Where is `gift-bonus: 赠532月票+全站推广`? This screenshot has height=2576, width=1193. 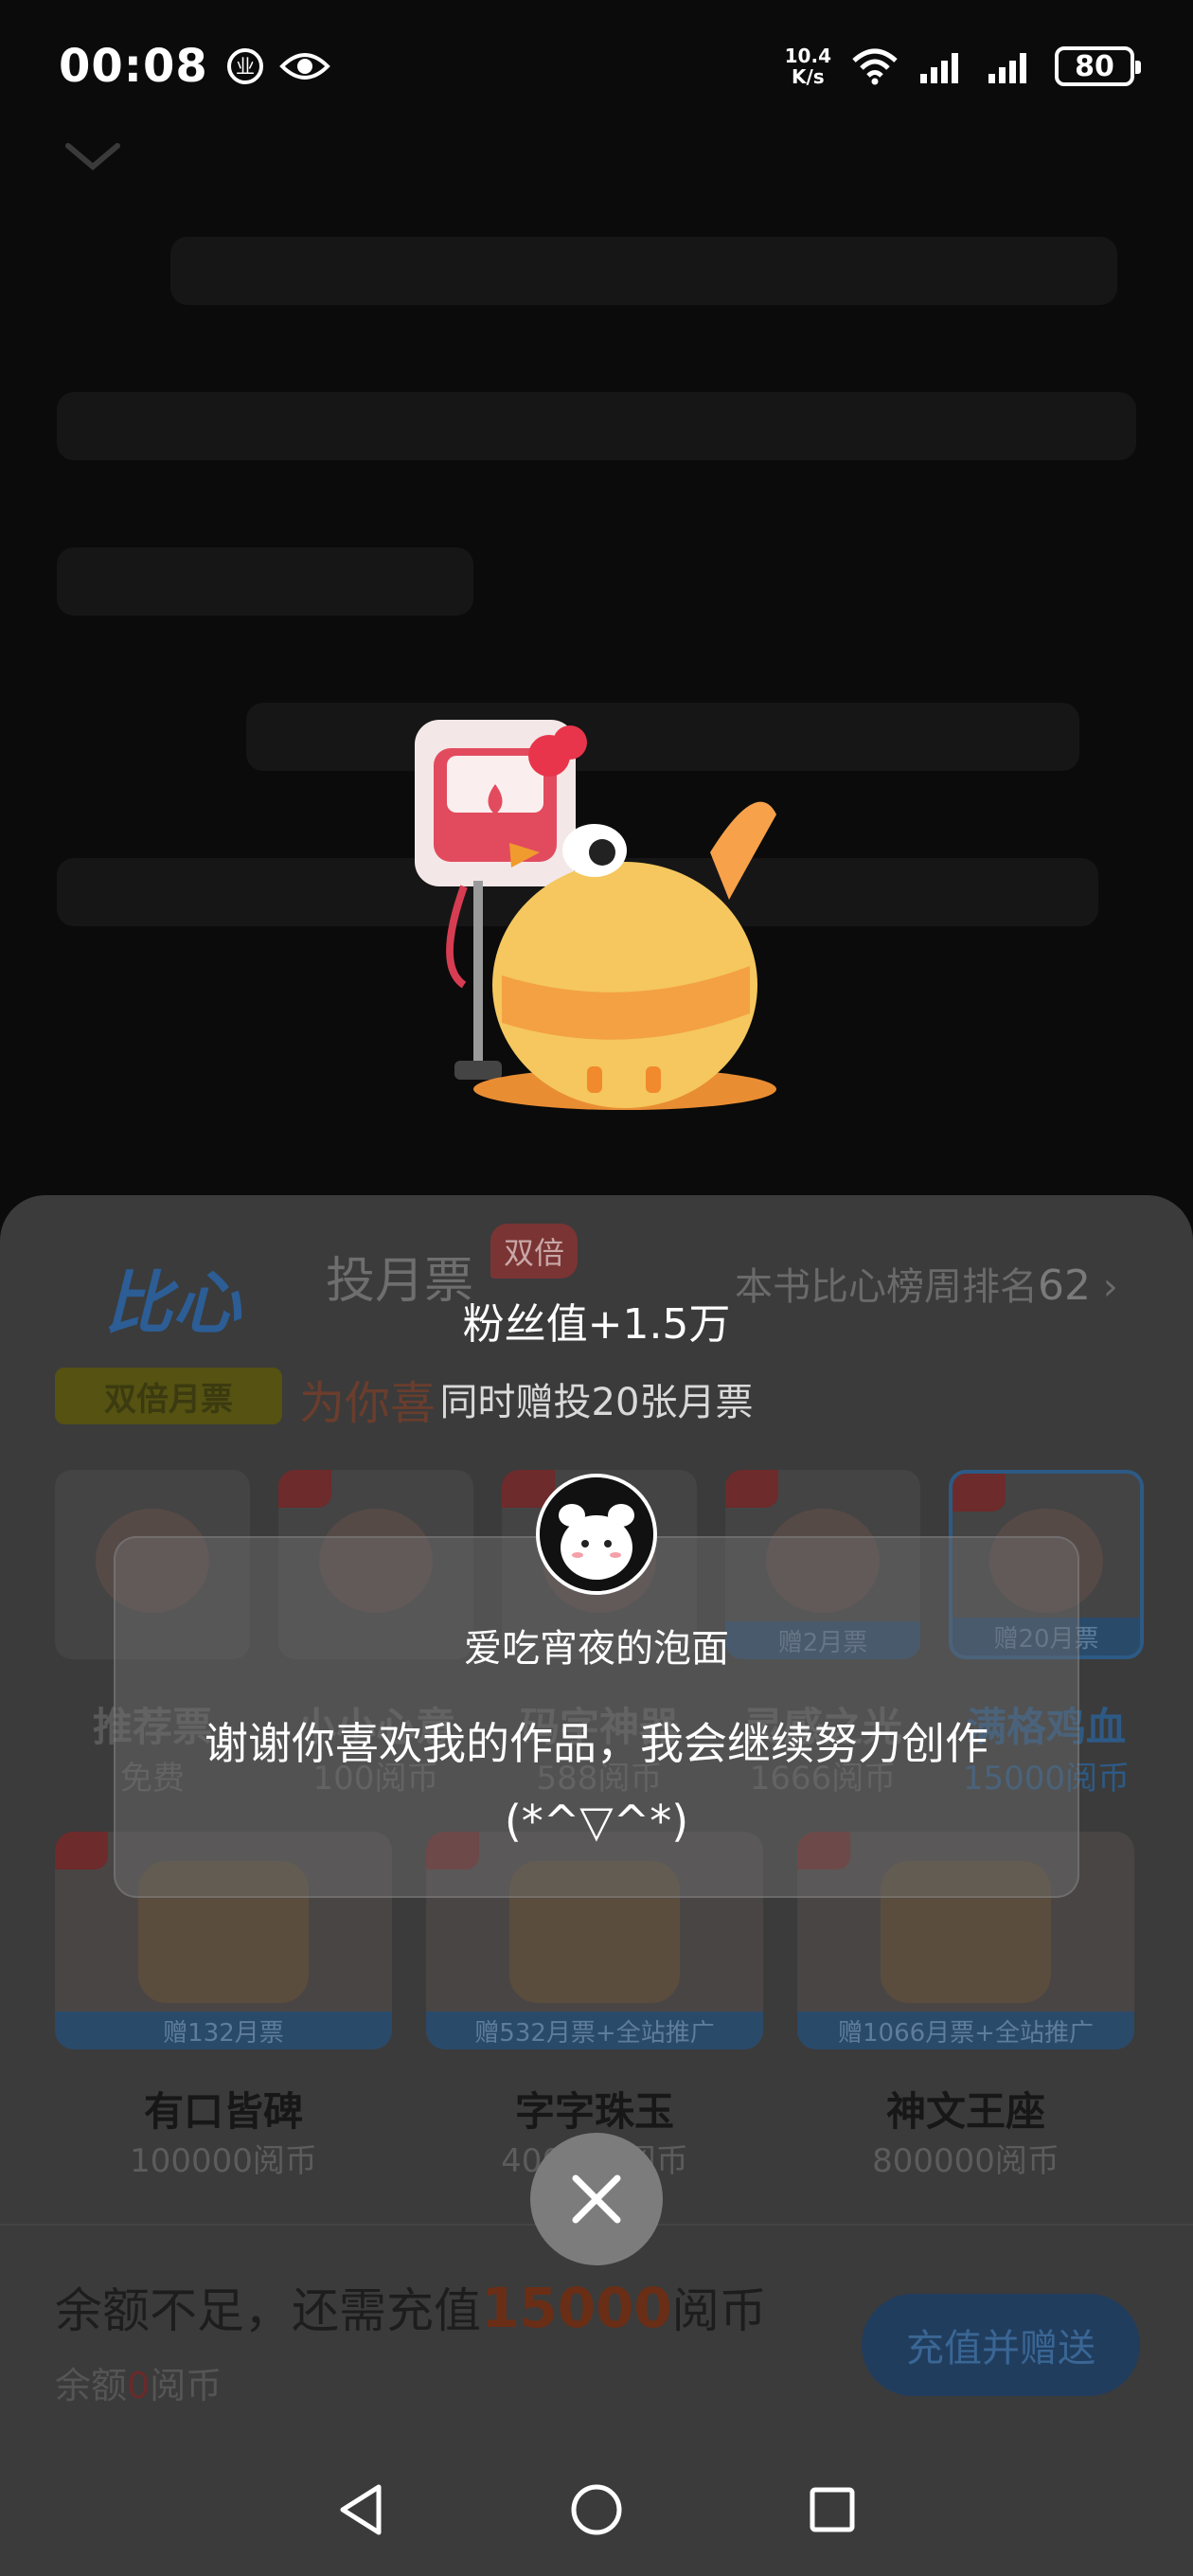
gift-bonus: 赠532月票+全站推广 is located at coordinates (594, 2030).